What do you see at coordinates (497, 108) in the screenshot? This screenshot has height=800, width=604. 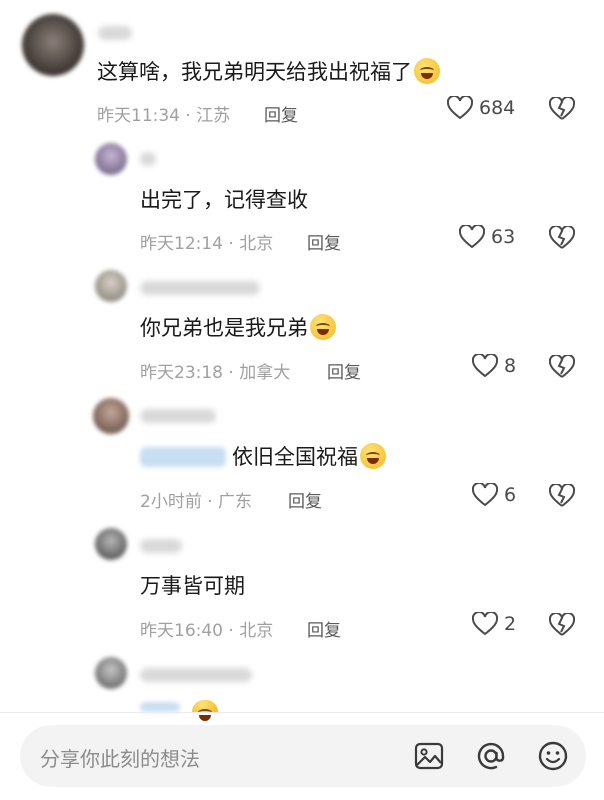 I see `like-count: 684` at bounding box center [497, 108].